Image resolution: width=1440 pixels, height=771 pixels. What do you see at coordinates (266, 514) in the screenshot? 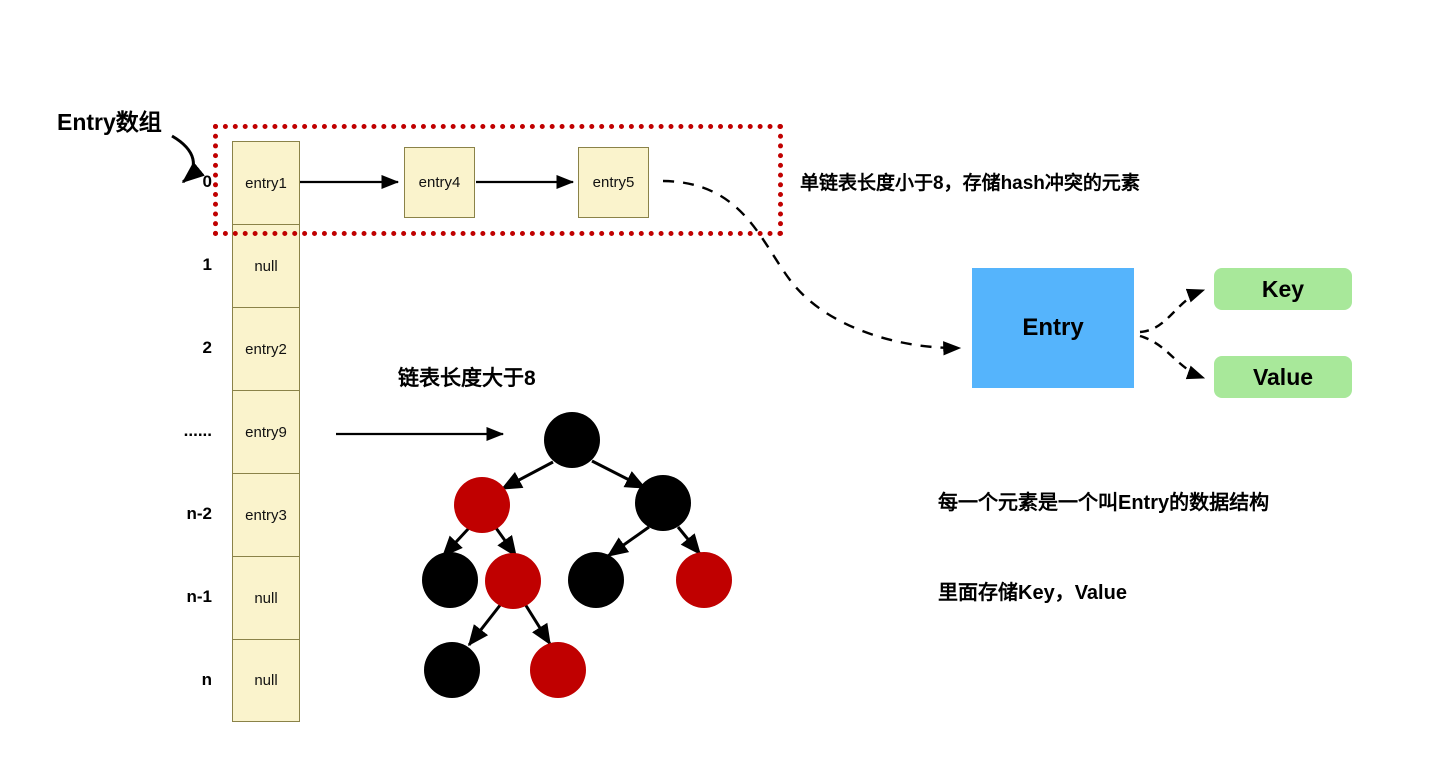
I see `array-cell-4: entry3` at bounding box center [266, 514].